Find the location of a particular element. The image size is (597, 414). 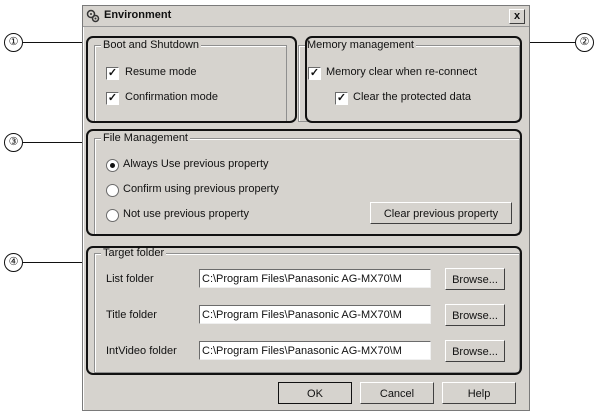

help-button: Help is located at coordinates (479, 393).